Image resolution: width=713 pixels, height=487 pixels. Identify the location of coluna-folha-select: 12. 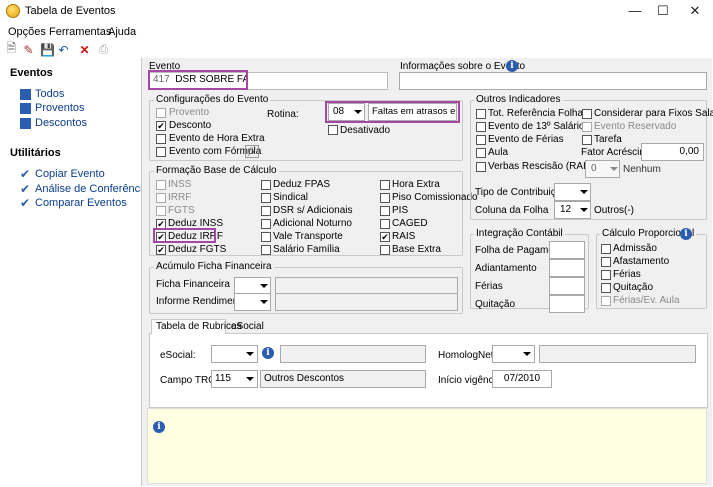
(572, 210).